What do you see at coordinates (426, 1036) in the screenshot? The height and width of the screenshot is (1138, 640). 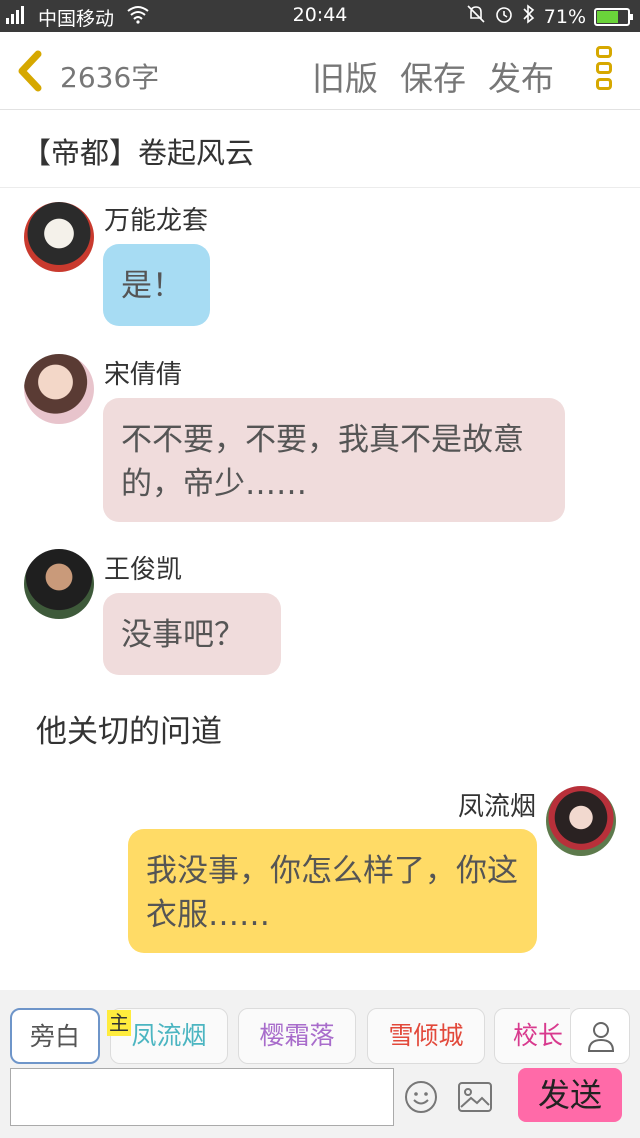 I see `role-tab-xueqingcheng: 雪倾城` at bounding box center [426, 1036].